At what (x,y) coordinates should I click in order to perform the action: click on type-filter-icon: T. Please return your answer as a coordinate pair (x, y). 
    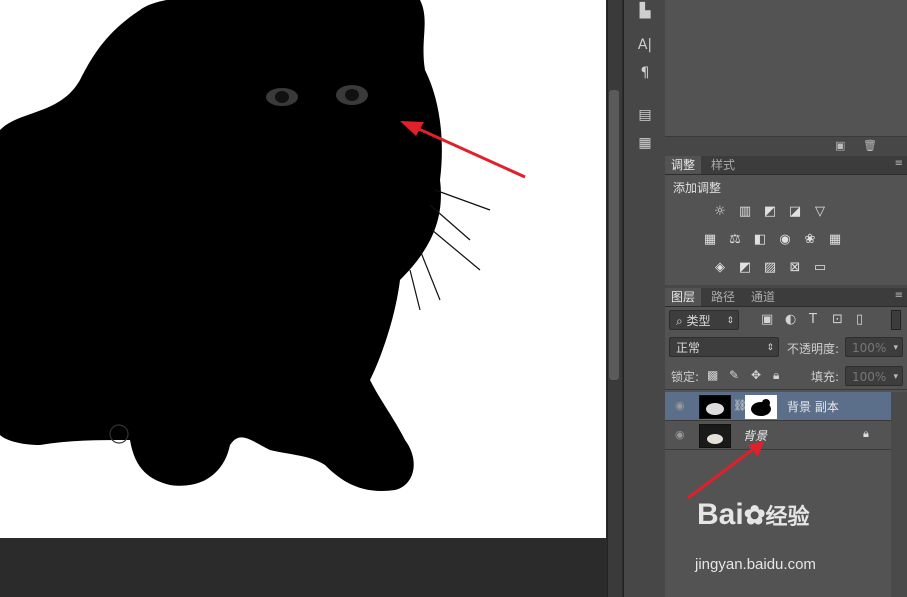
    Looking at the image, I should click on (813, 319).